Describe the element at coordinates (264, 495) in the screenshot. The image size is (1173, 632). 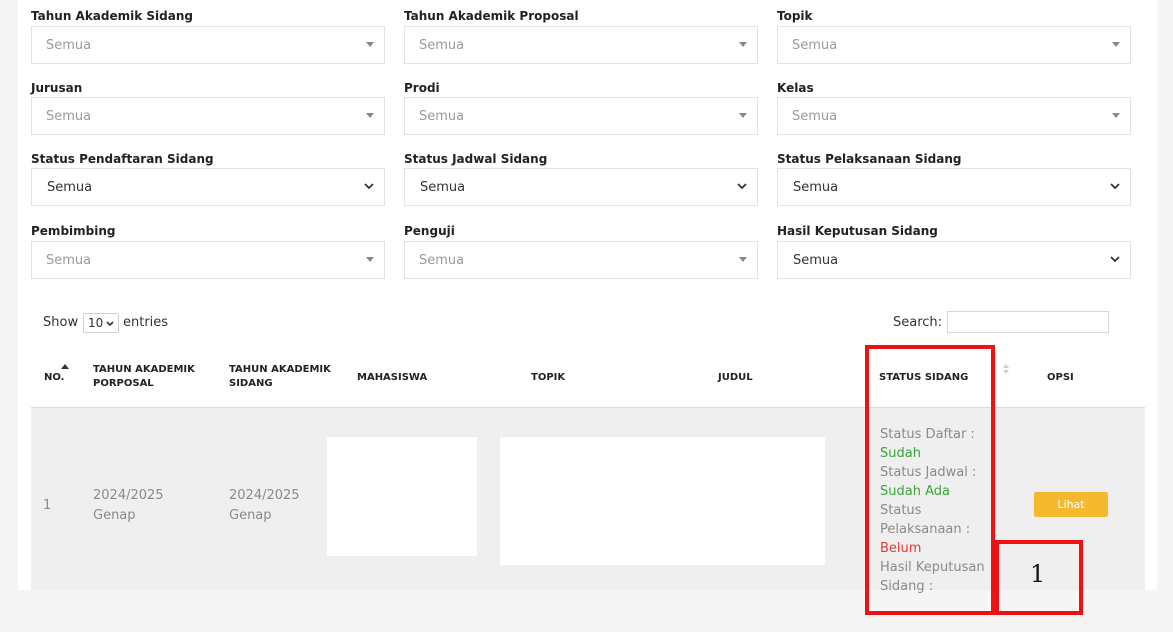
I see `cell-tahun-sidang-year: 2024/2025` at that location.